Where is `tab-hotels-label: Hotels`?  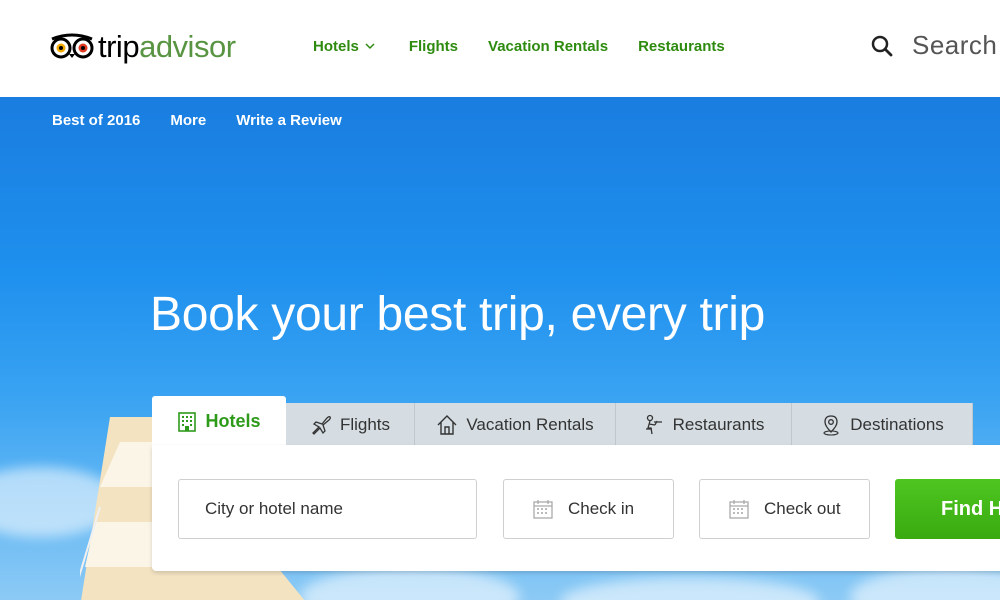
tab-hotels-label: Hotels is located at coordinates (233, 421).